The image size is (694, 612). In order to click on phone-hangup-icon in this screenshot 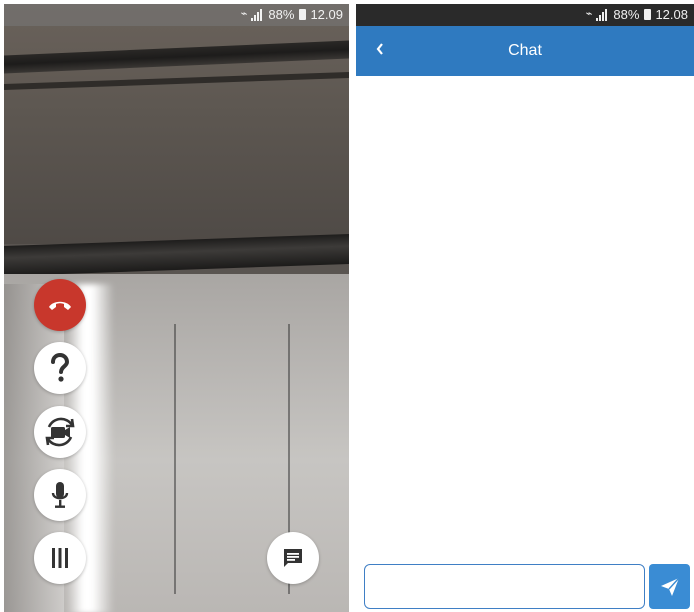, I will do `click(60, 305)`.